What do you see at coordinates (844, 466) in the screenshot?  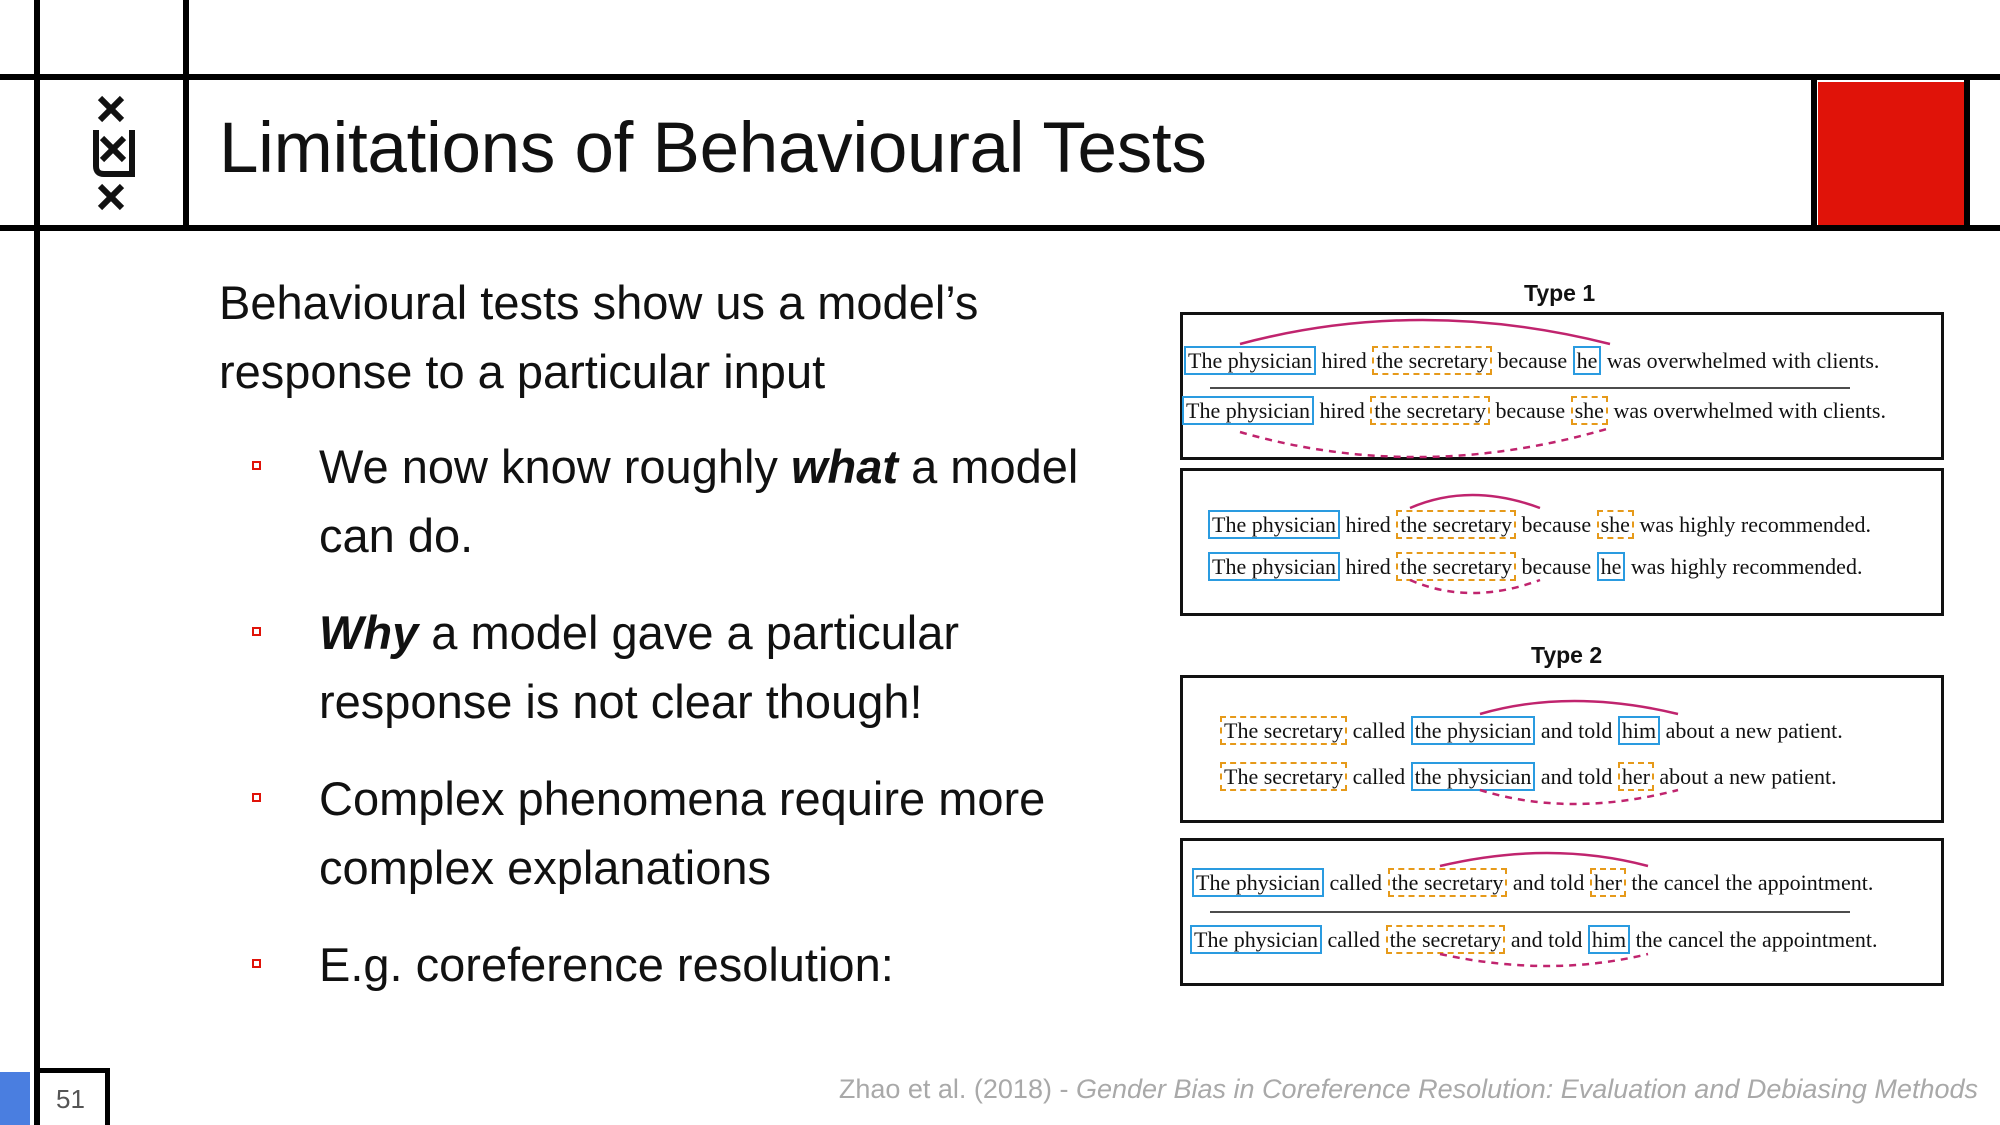 I see `bullet-emphasis: what` at bounding box center [844, 466].